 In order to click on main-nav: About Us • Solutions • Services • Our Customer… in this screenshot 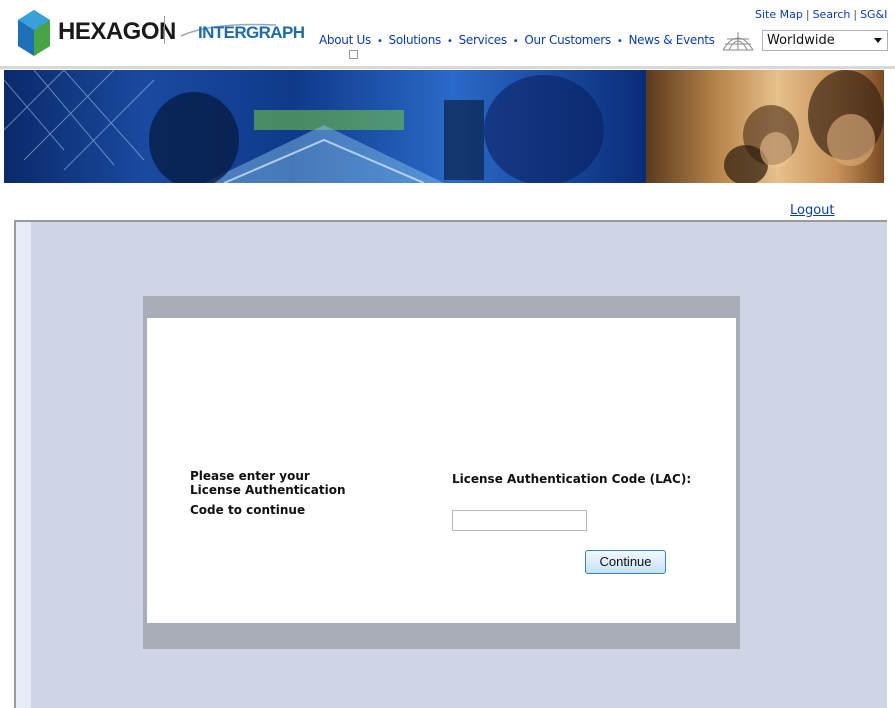, I will do `click(517, 40)`.